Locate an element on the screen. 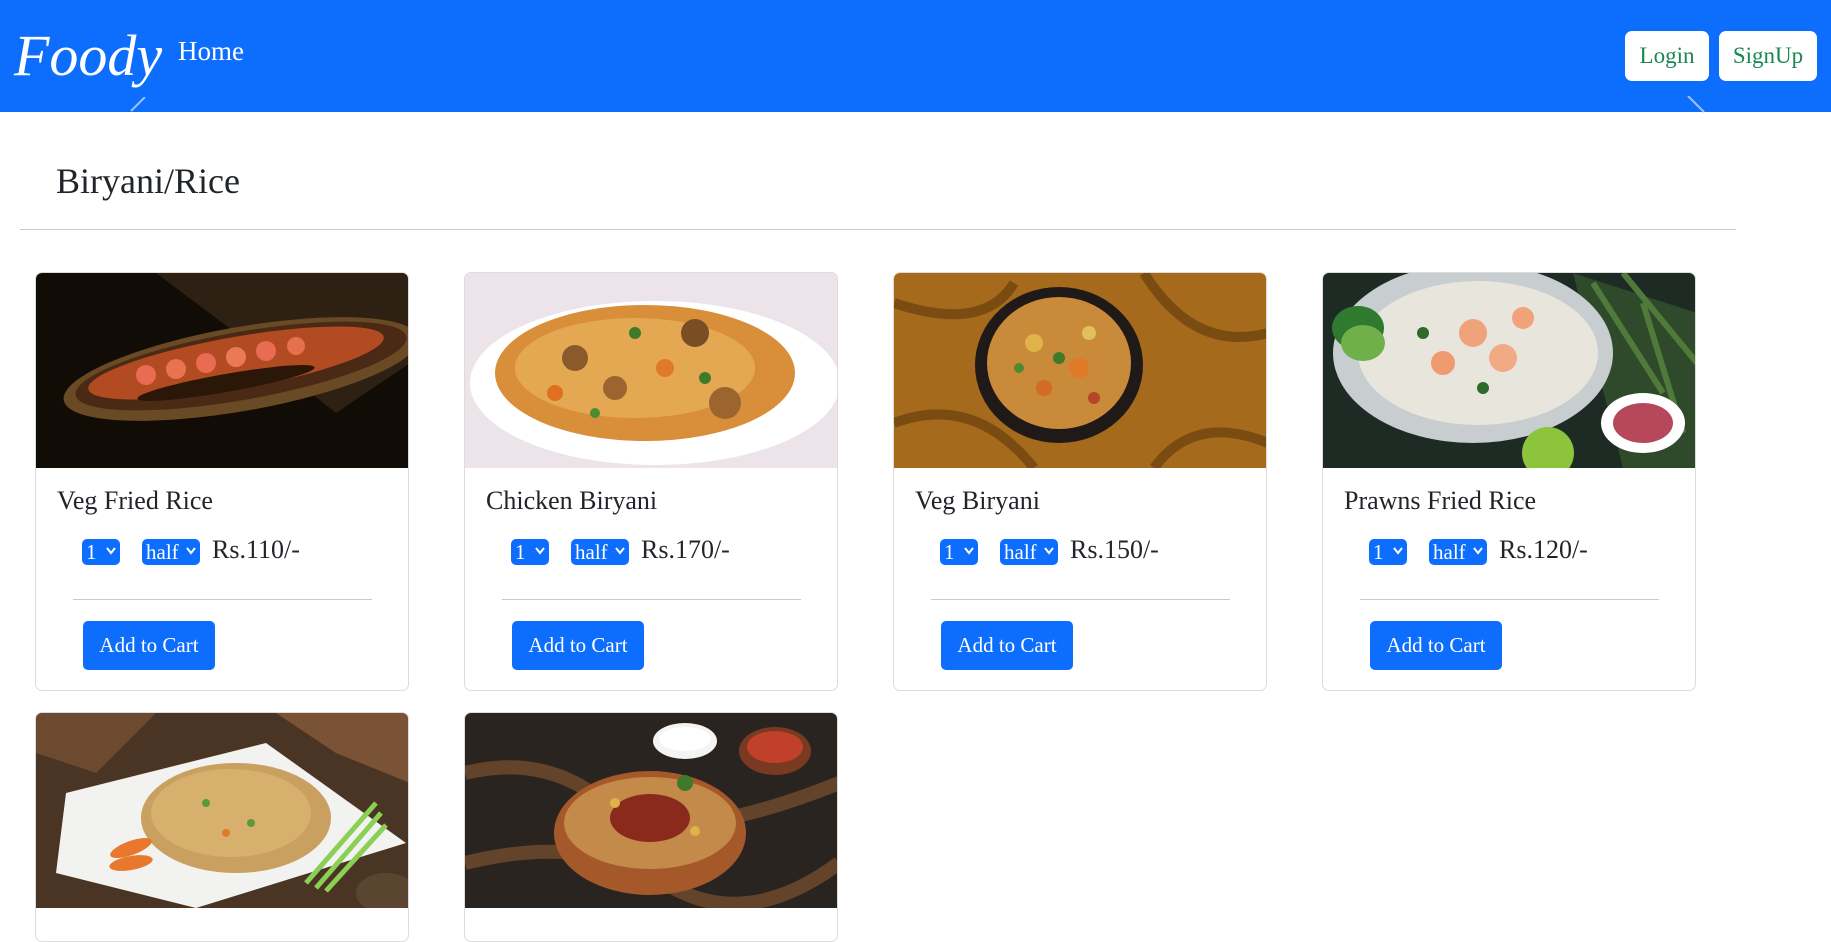  signup-button: SignUp is located at coordinates (1768, 56).